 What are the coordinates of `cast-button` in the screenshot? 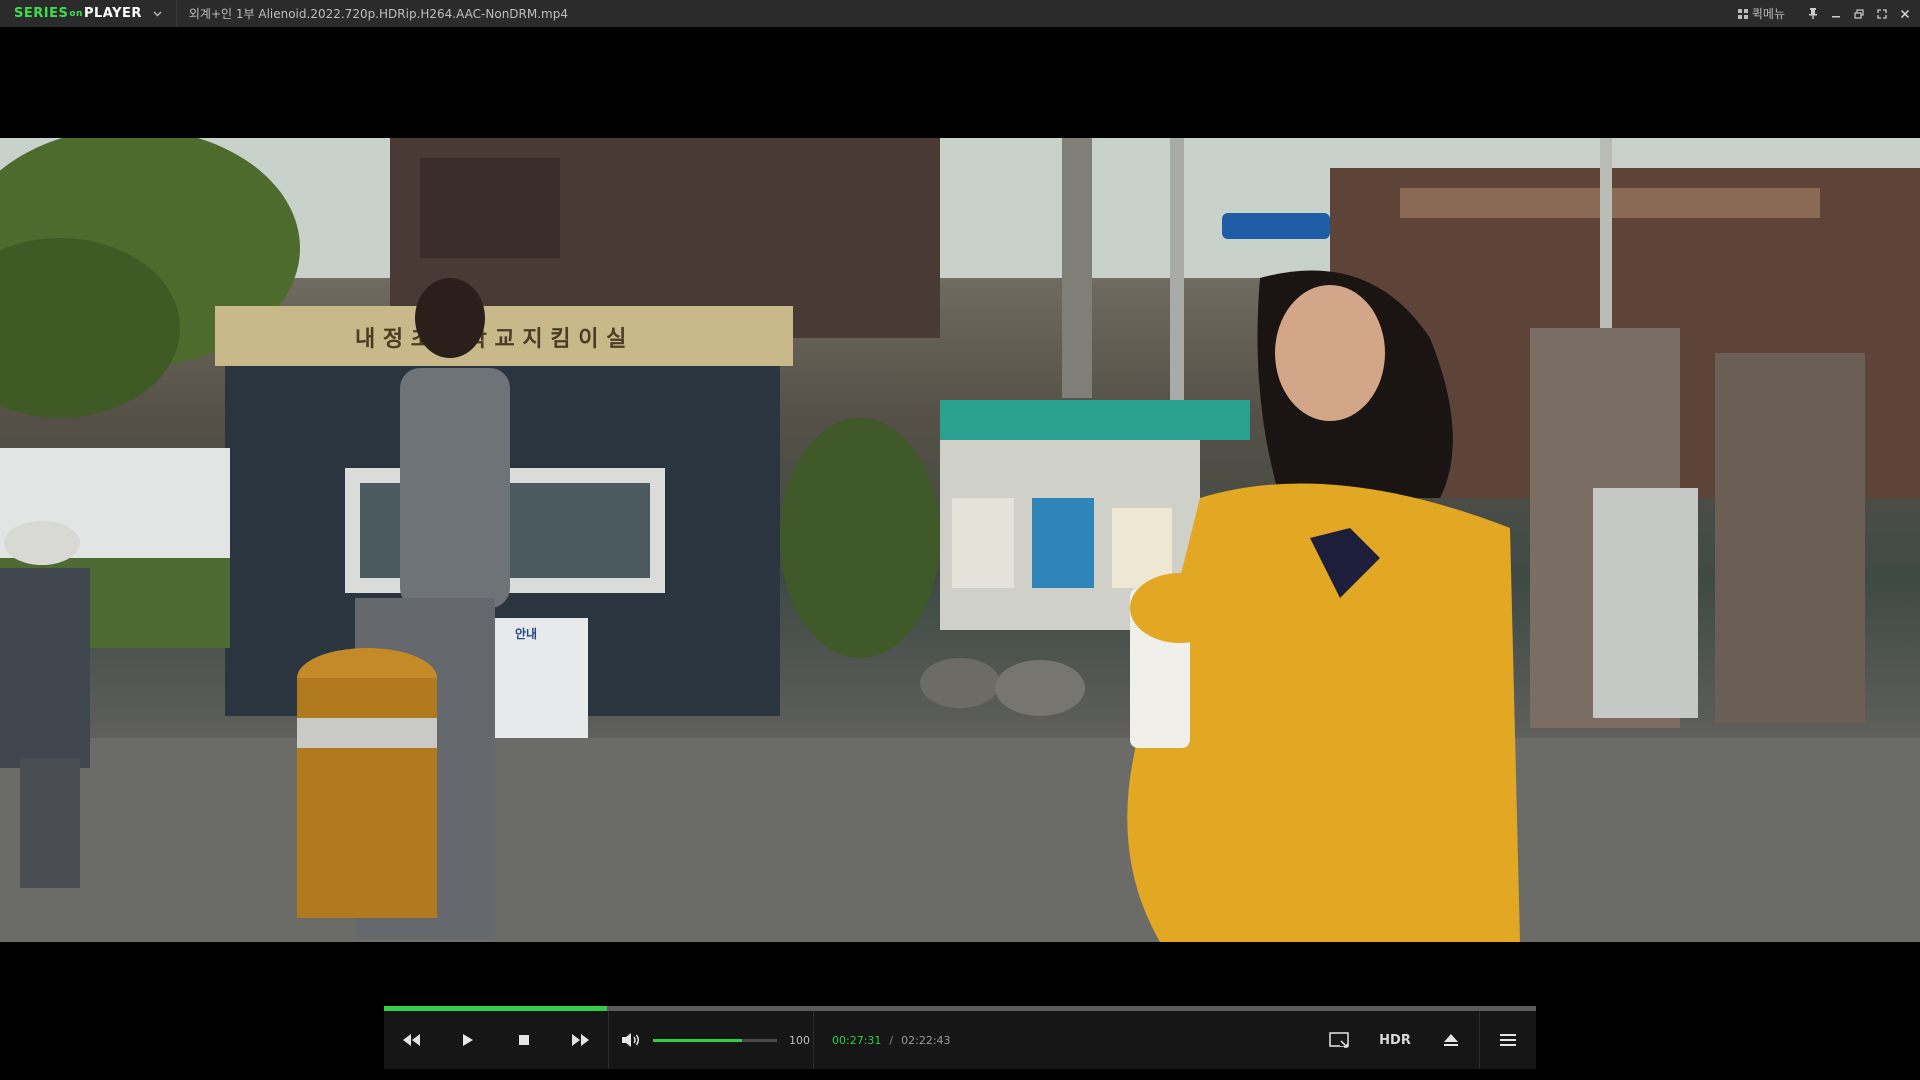 It's located at (1339, 1040).